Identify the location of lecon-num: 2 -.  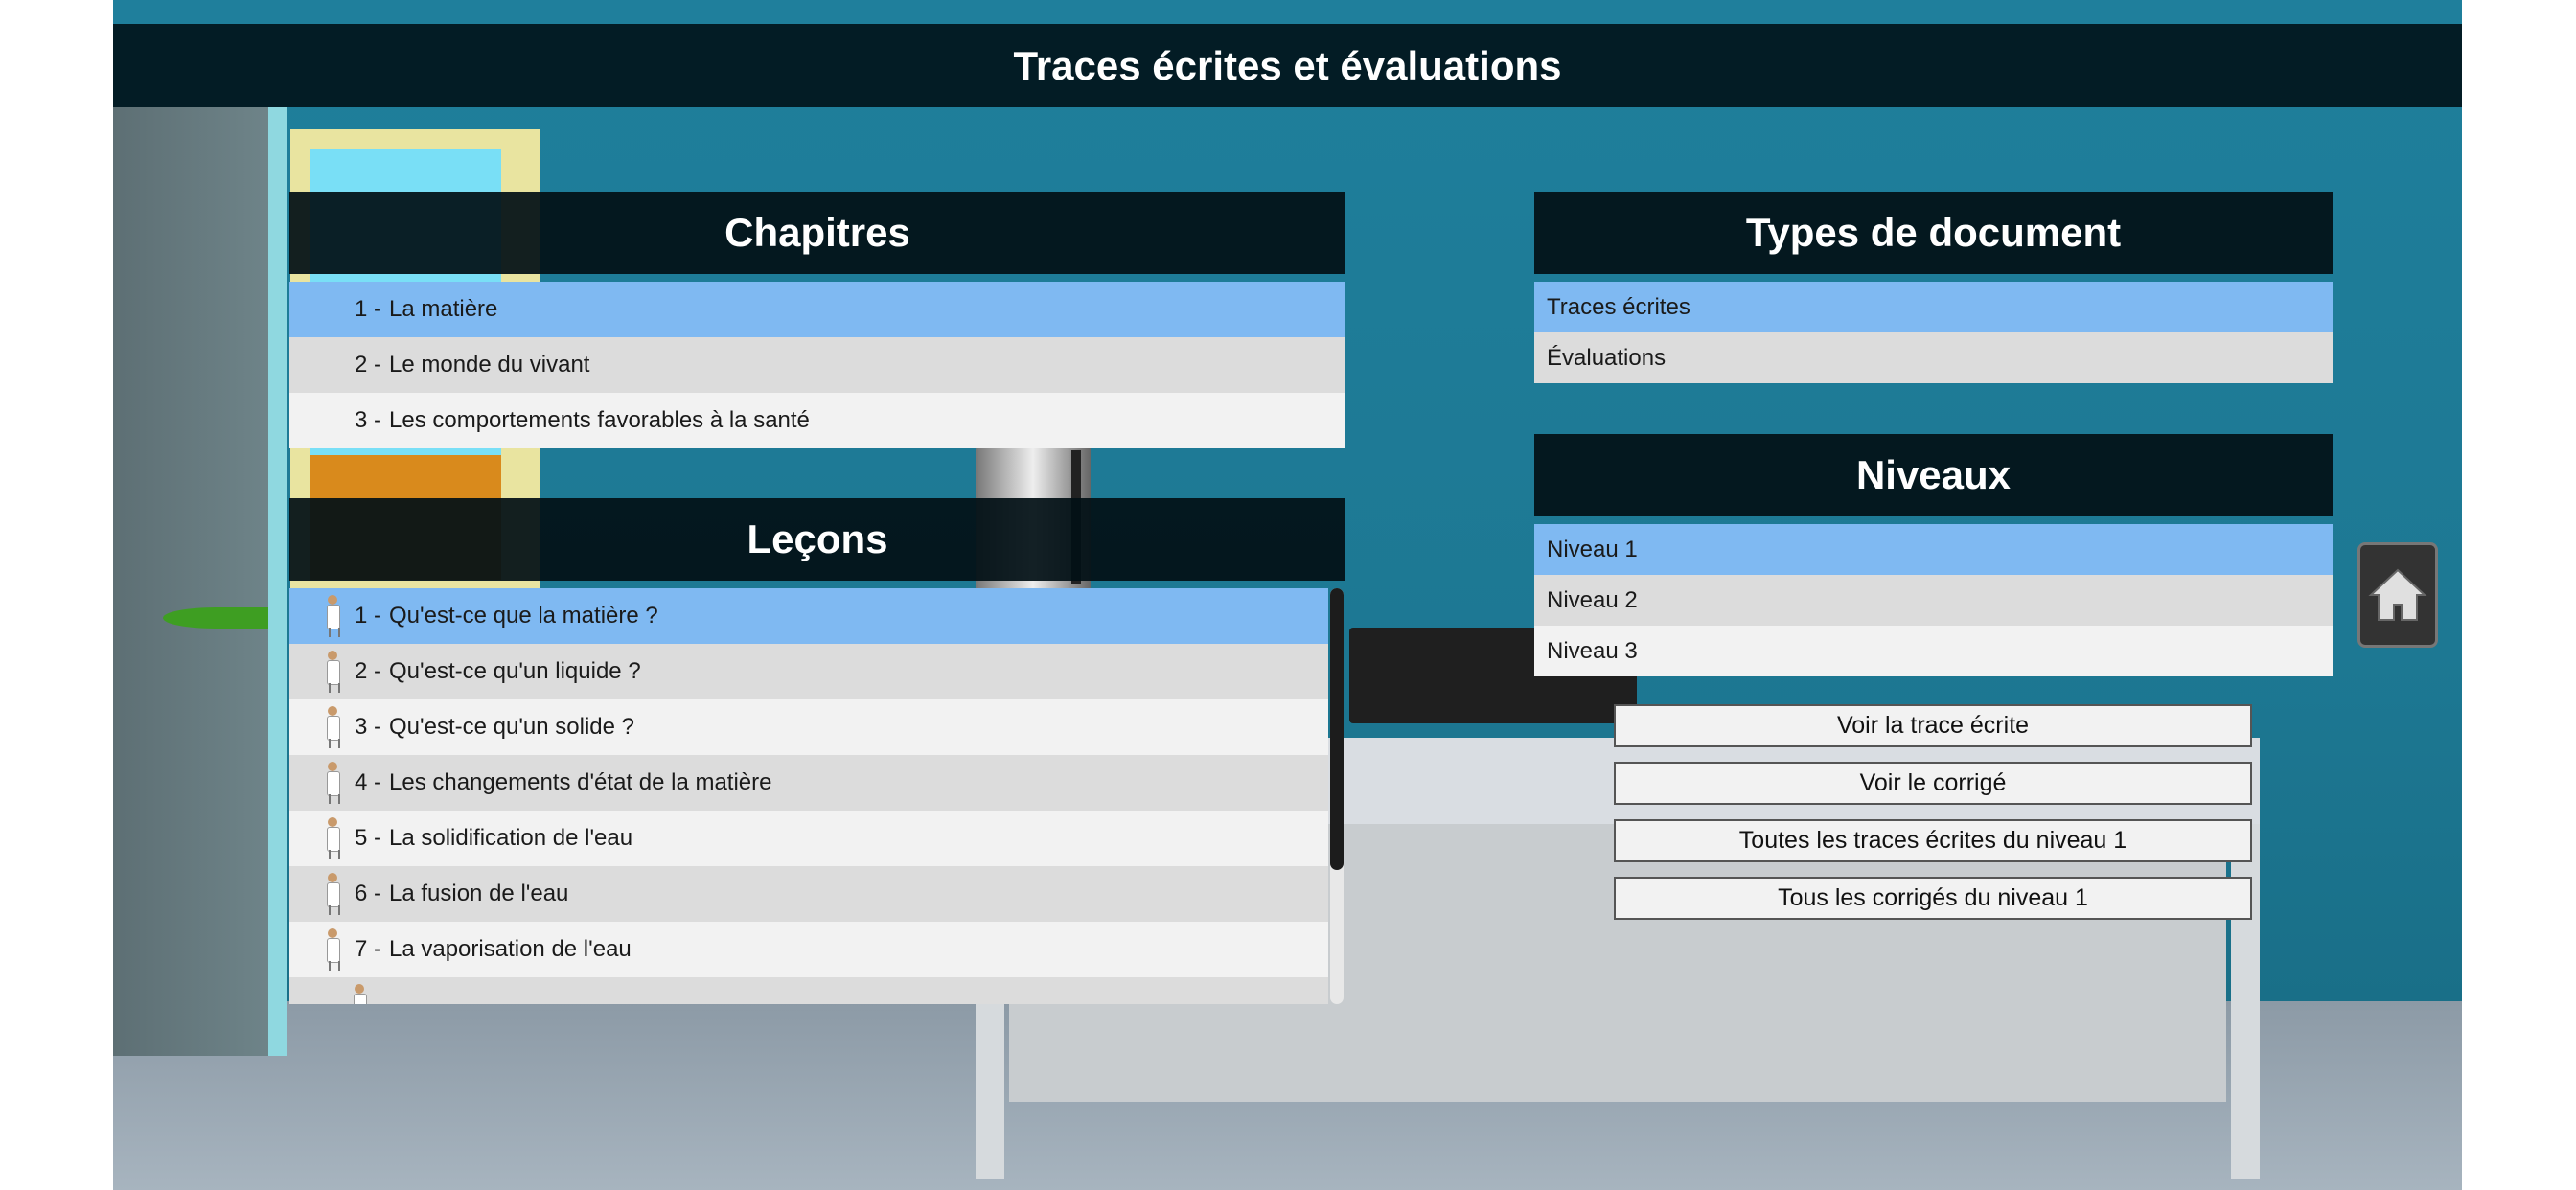
(367, 671).